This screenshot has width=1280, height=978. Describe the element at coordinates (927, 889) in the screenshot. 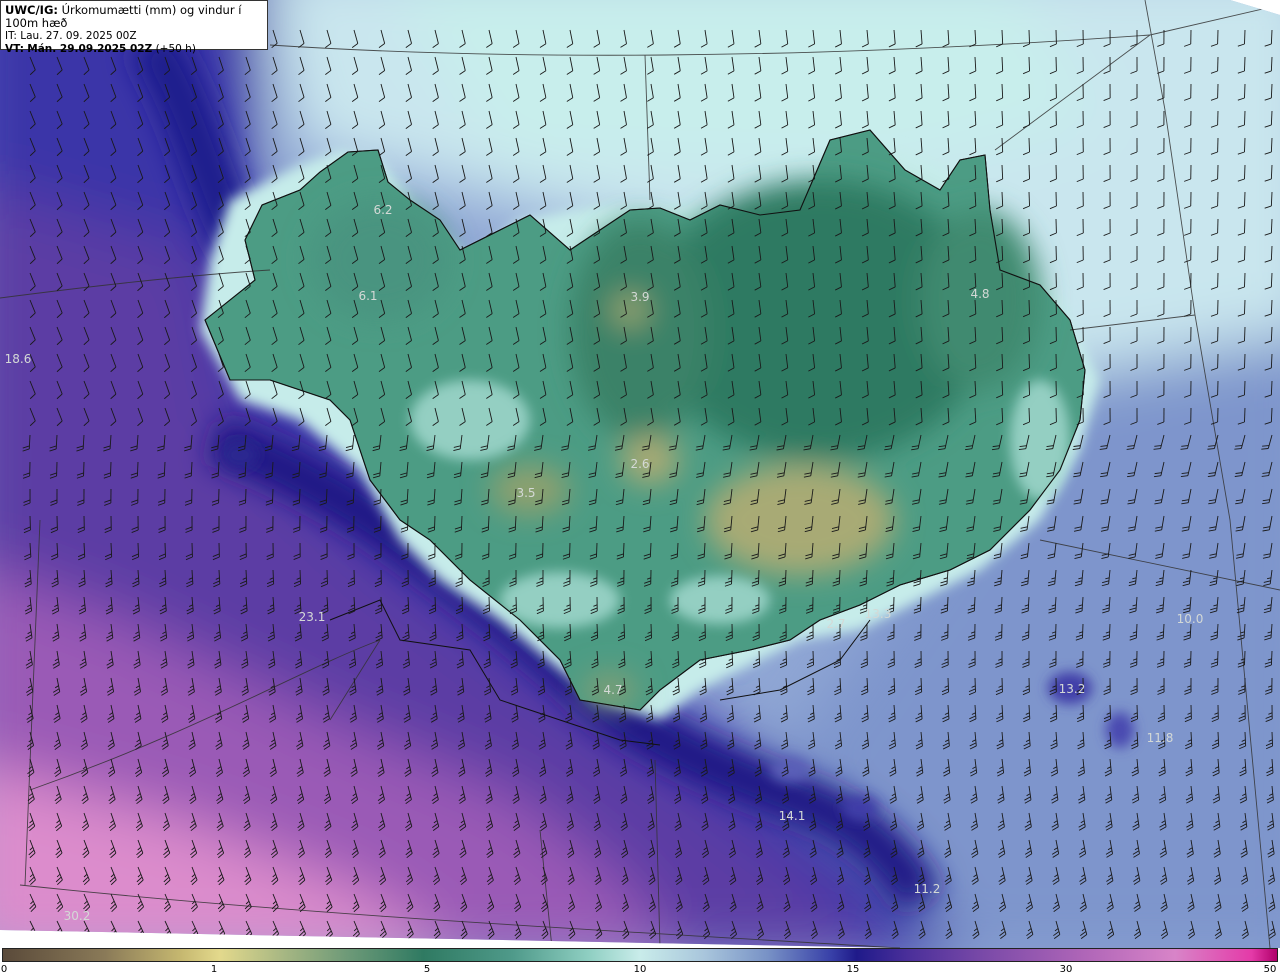

I see `map-value-label: 11.2` at that location.